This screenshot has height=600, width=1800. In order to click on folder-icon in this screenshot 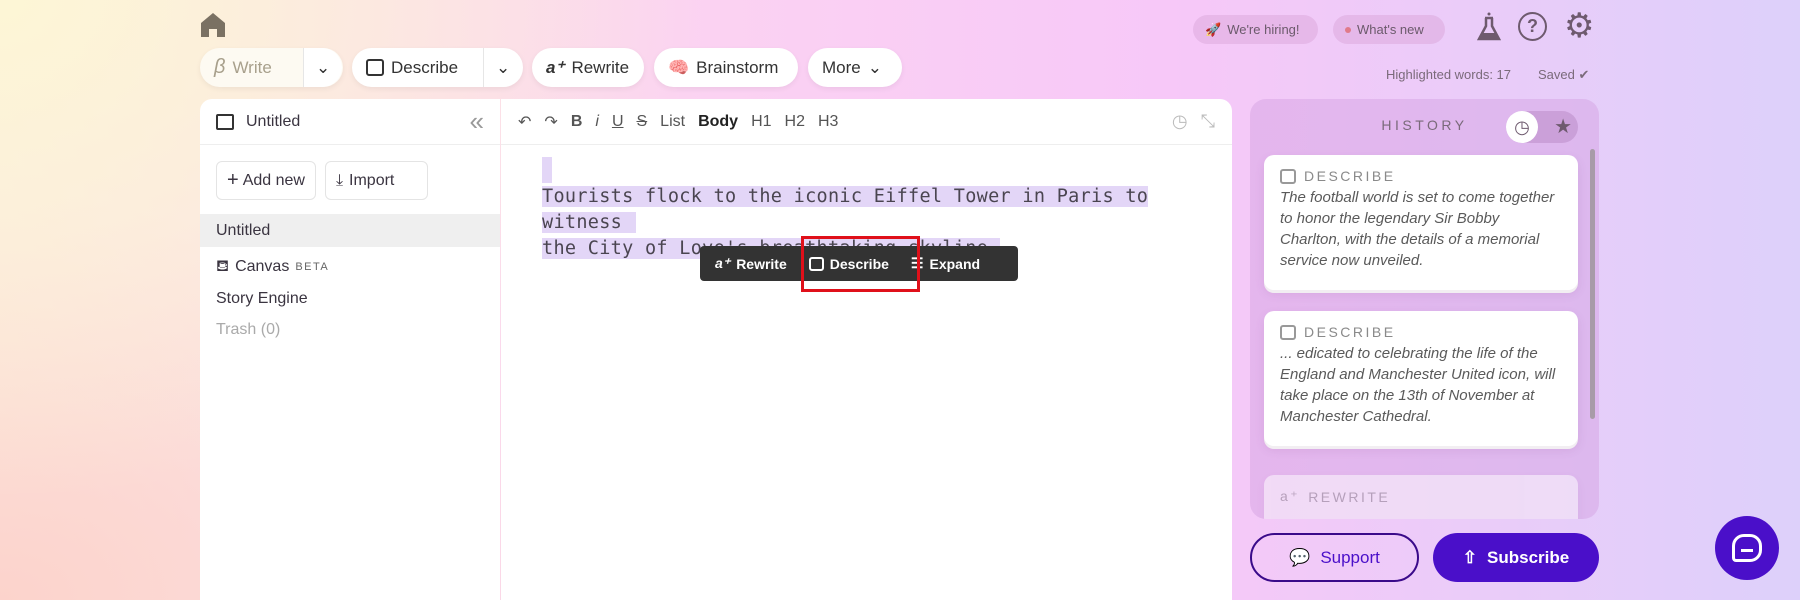, I will do `click(225, 121)`.